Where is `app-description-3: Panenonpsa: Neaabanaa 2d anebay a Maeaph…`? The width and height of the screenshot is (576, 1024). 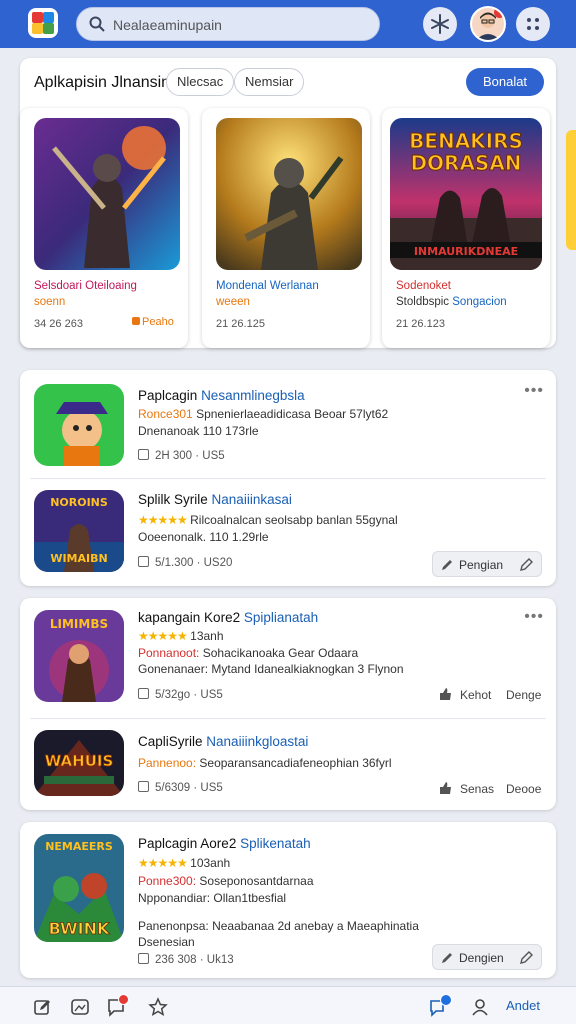
app-description-3: Panenonpsa: Neaabanaa 2d anebay a Maeaph… is located at coordinates (278, 926).